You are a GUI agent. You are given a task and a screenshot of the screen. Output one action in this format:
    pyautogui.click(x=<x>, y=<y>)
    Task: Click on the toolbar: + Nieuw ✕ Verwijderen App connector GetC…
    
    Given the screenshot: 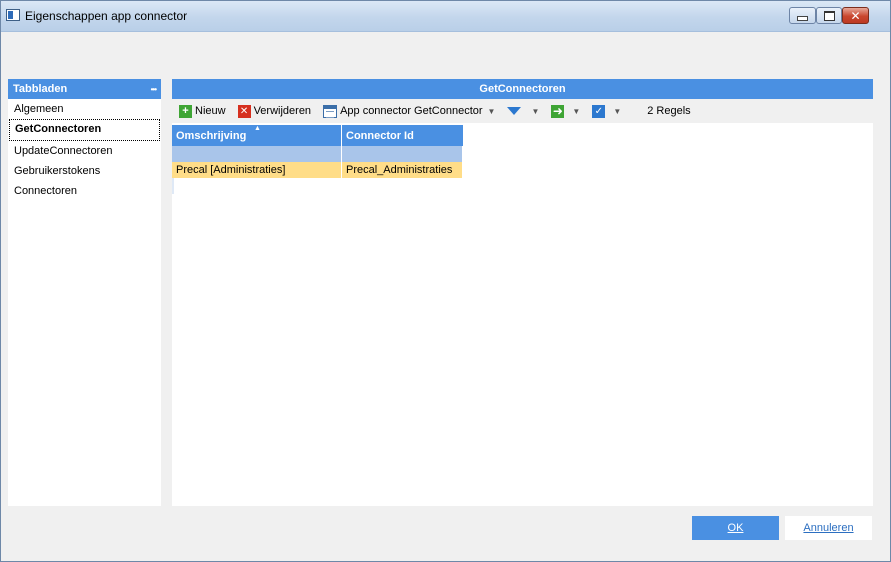 What is the action you would take?
    pyautogui.click(x=522, y=111)
    